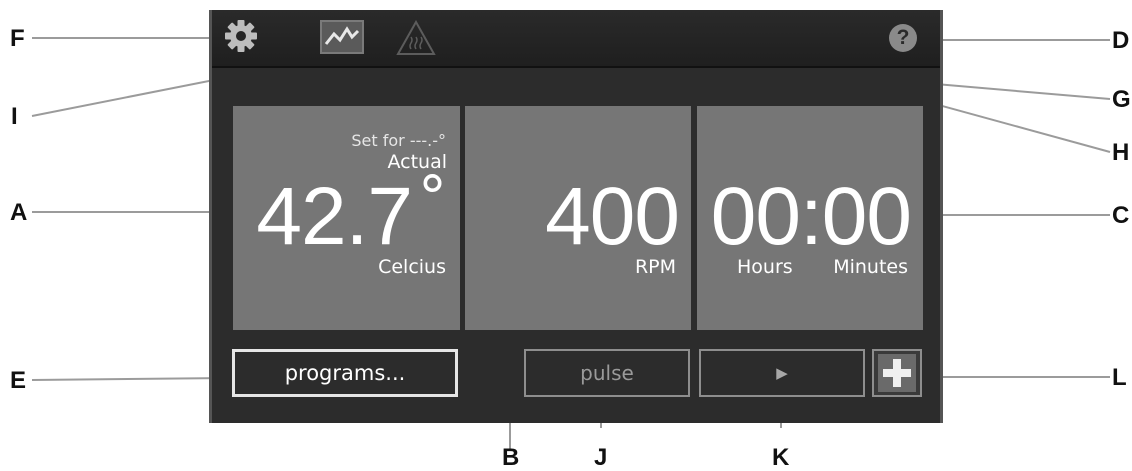 The image size is (1132, 471). What do you see at coordinates (17, 38) in the screenshot?
I see `callout-label-f: F` at bounding box center [17, 38].